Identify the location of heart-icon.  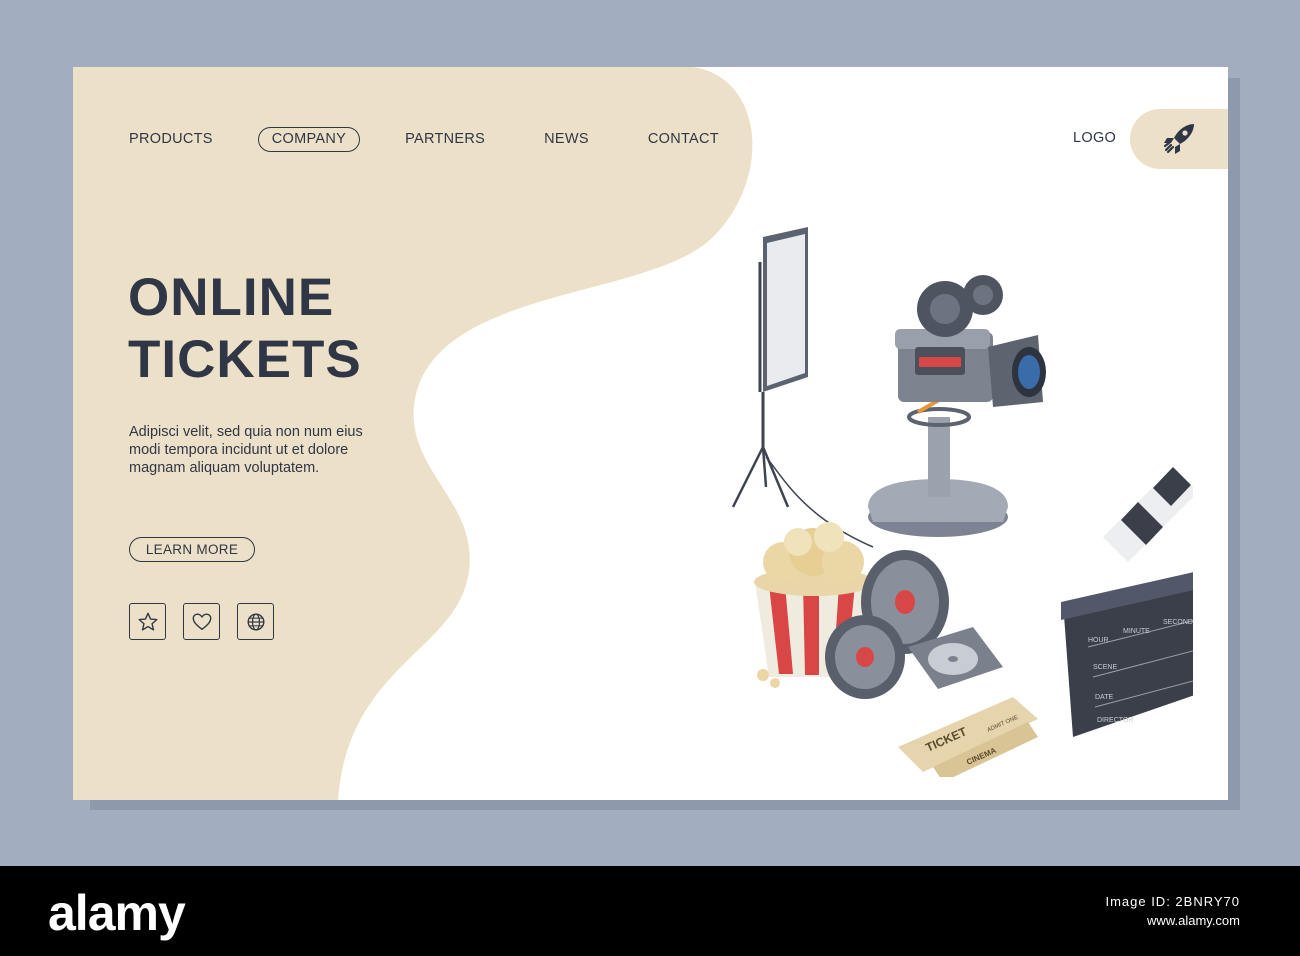
(201, 621).